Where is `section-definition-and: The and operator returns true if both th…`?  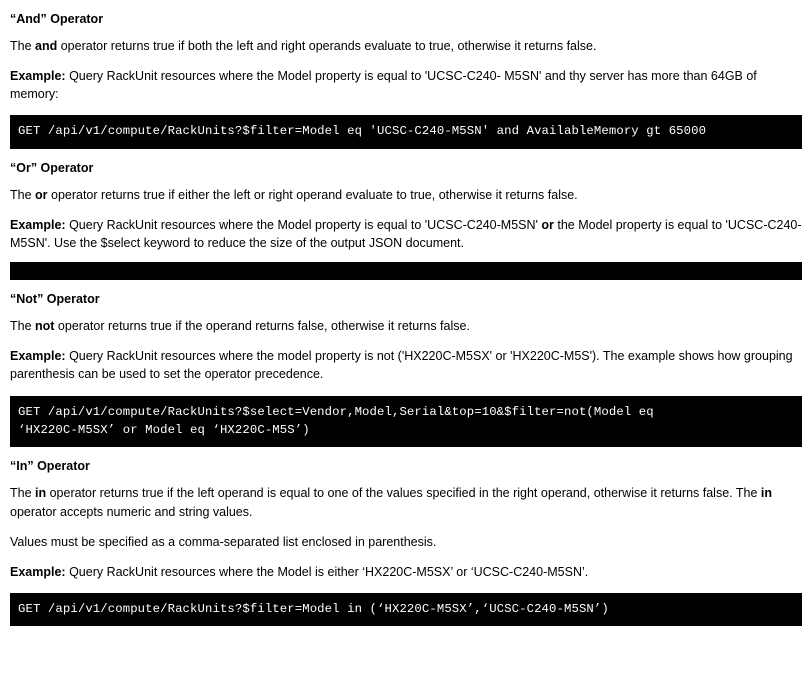
section-definition-and: The and operator returns true if both th… is located at coordinates (406, 46).